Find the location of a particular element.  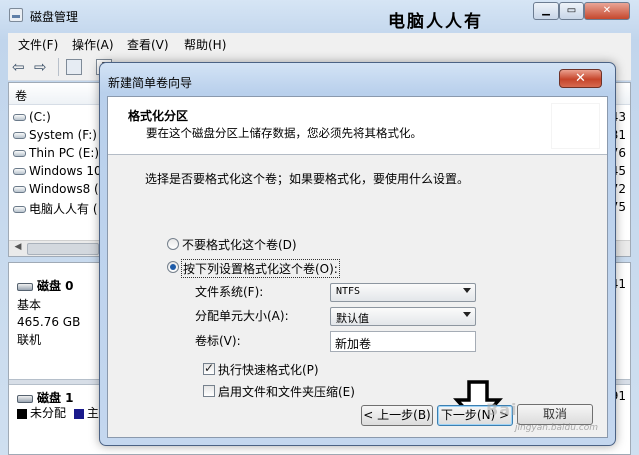

filesystem-value: NTFS is located at coordinates (348, 291).